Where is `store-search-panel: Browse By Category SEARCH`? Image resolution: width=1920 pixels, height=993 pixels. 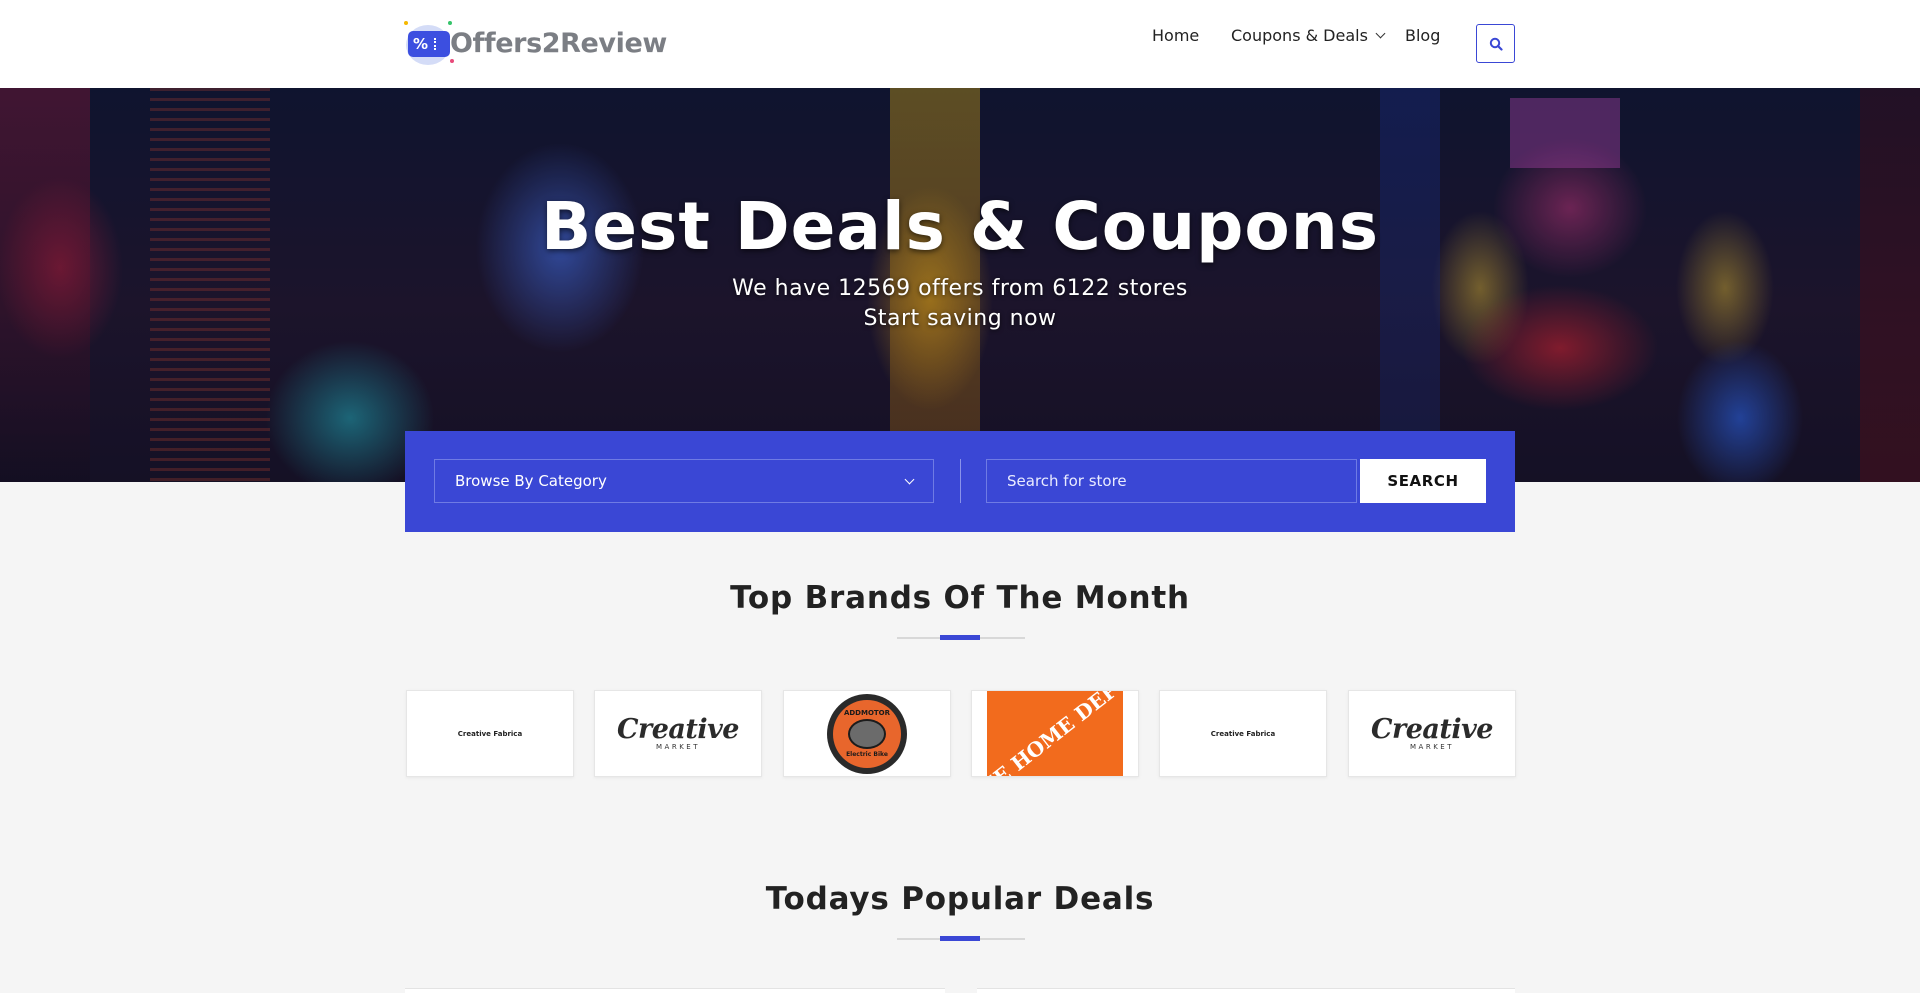
store-search-panel: Browse By Category SEARCH is located at coordinates (960, 481).